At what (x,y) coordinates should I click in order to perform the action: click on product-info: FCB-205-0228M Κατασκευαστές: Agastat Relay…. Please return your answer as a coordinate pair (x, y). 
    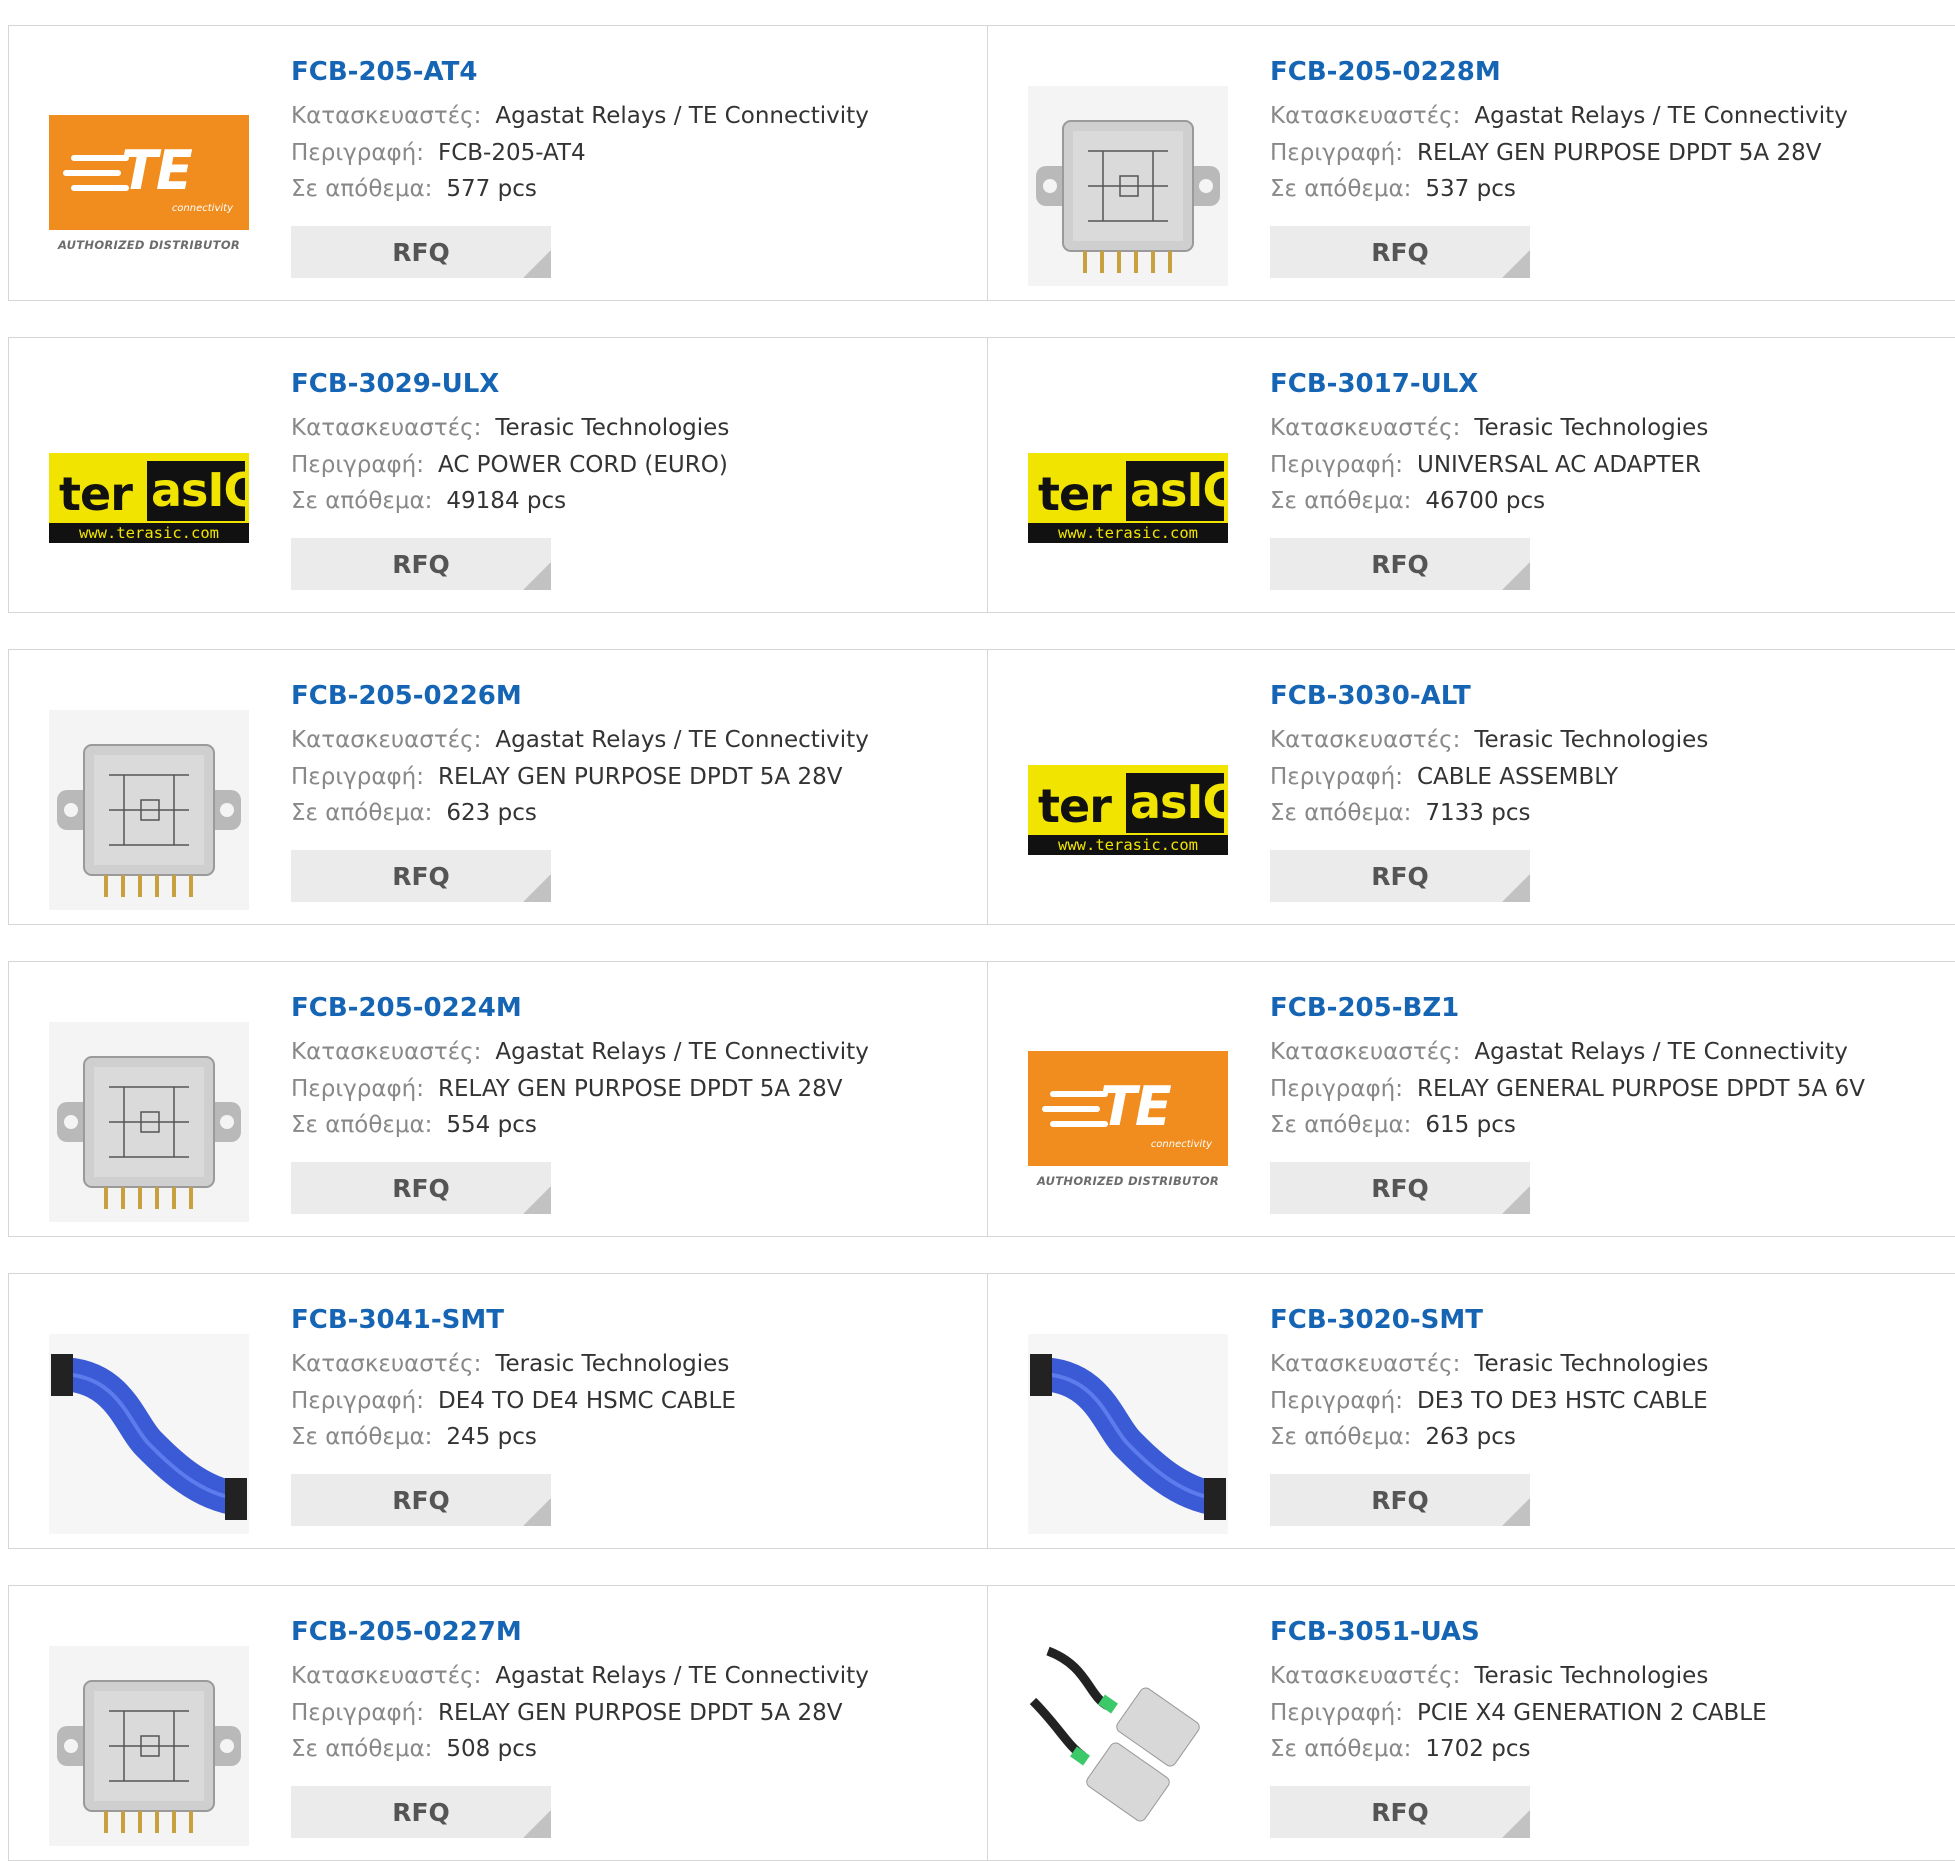
    Looking at the image, I should click on (1612, 131).